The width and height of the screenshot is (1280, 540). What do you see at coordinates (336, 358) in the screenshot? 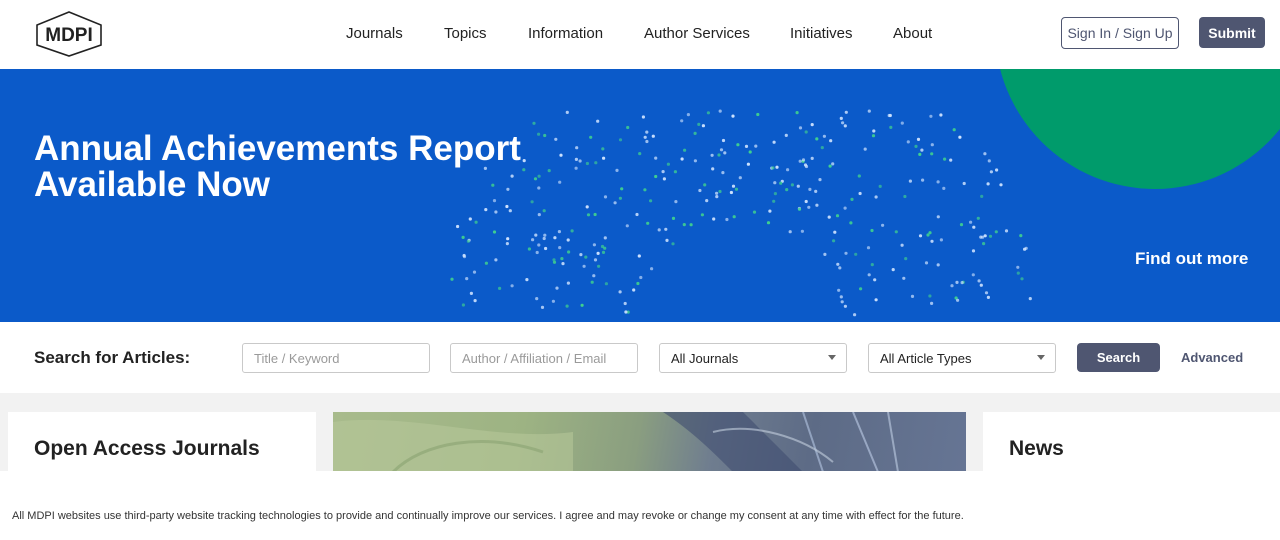
I see `title-keyword-input` at bounding box center [336, 358].